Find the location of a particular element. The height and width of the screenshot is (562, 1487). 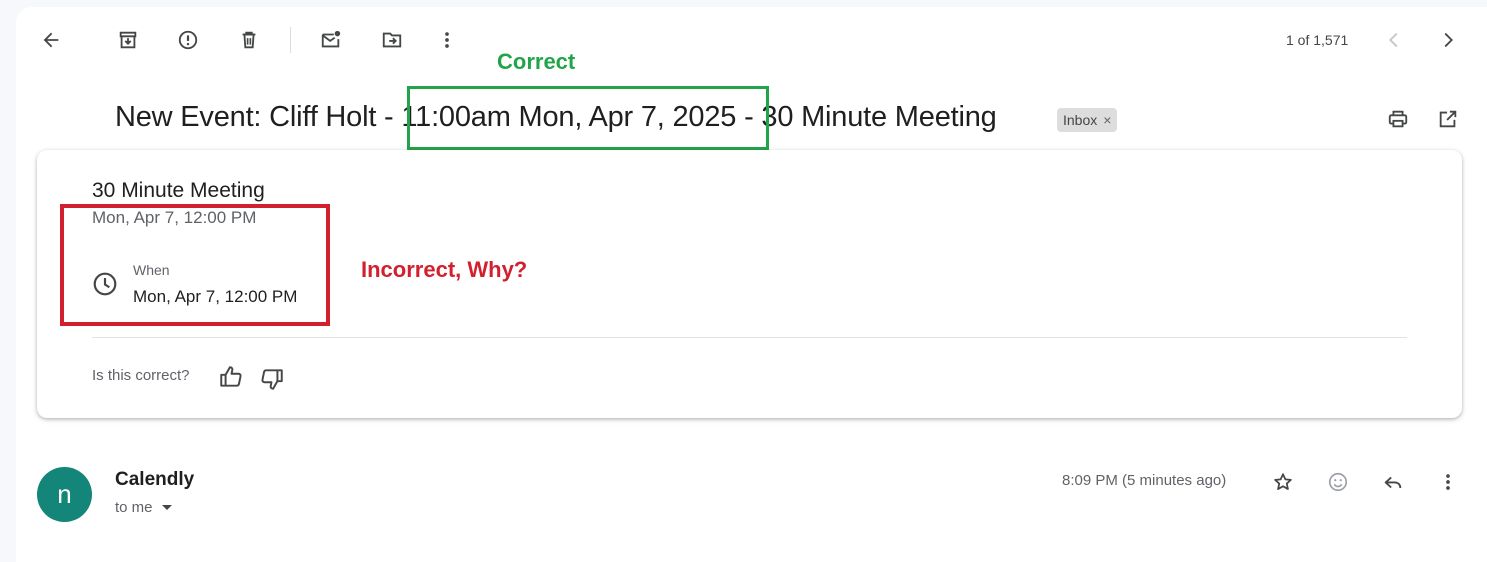

move-to-icon is located at coordinates (392, 40).